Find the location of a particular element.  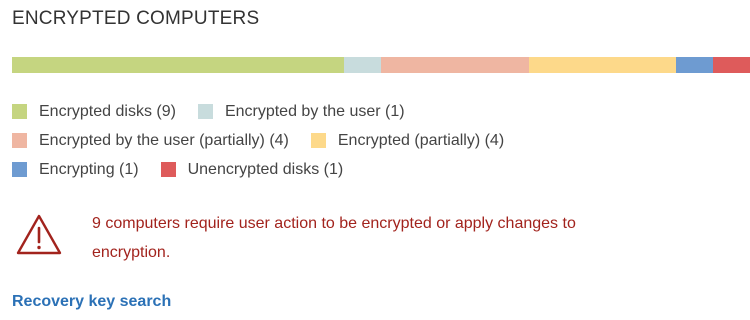

legend-item-encrypted-disks: Encrypted disks (9) is located at coordinates (94, 112).